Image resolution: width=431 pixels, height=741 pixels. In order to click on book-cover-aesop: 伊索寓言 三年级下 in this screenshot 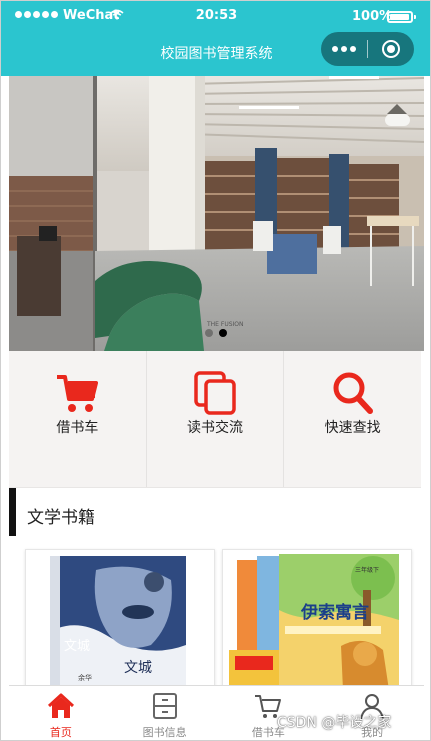, I will do `click(317, 619)`.